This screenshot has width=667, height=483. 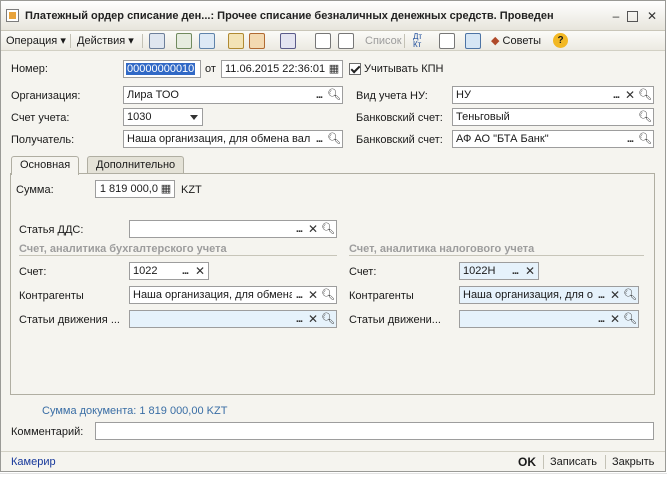 I want to click on bank-account2-field: АФ АО "БТА Банк" ... 🔍︎, so click(x=553, y=139).